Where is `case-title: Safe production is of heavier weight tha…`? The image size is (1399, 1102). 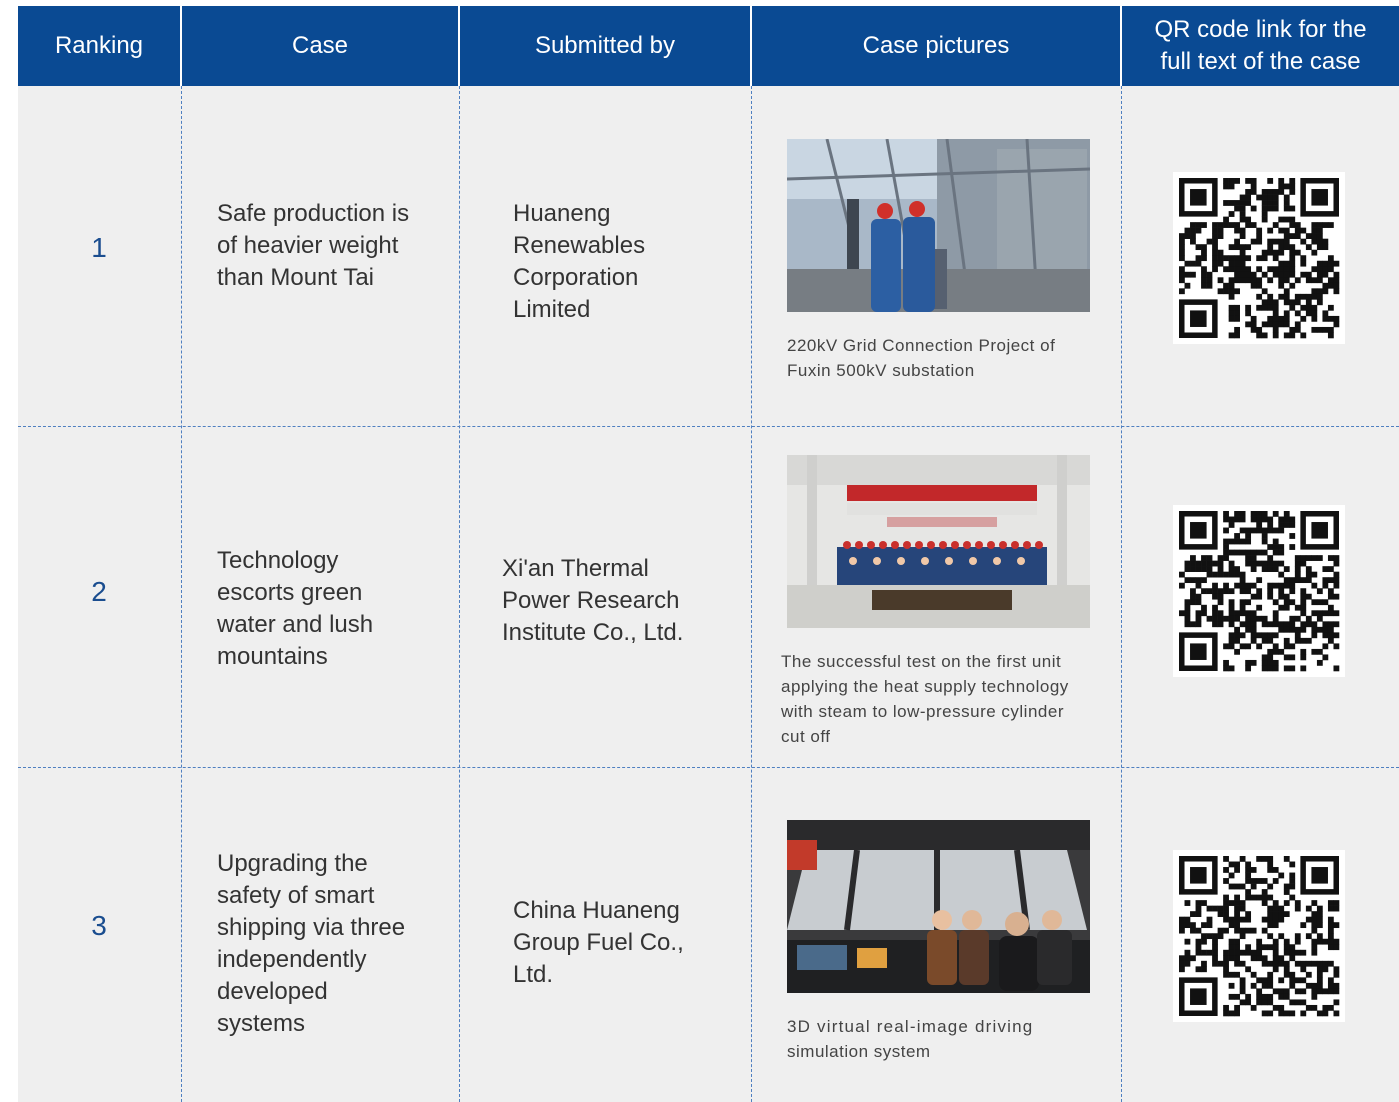 case-title: Safe production is of heavier weight tha… is located at coordinates (313, 245).